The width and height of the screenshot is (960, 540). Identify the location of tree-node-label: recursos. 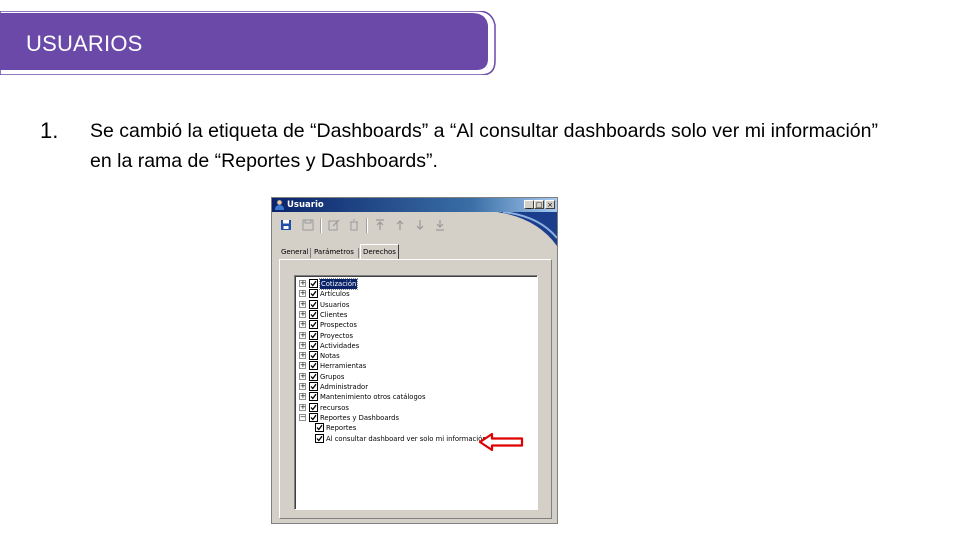
(334, 407).